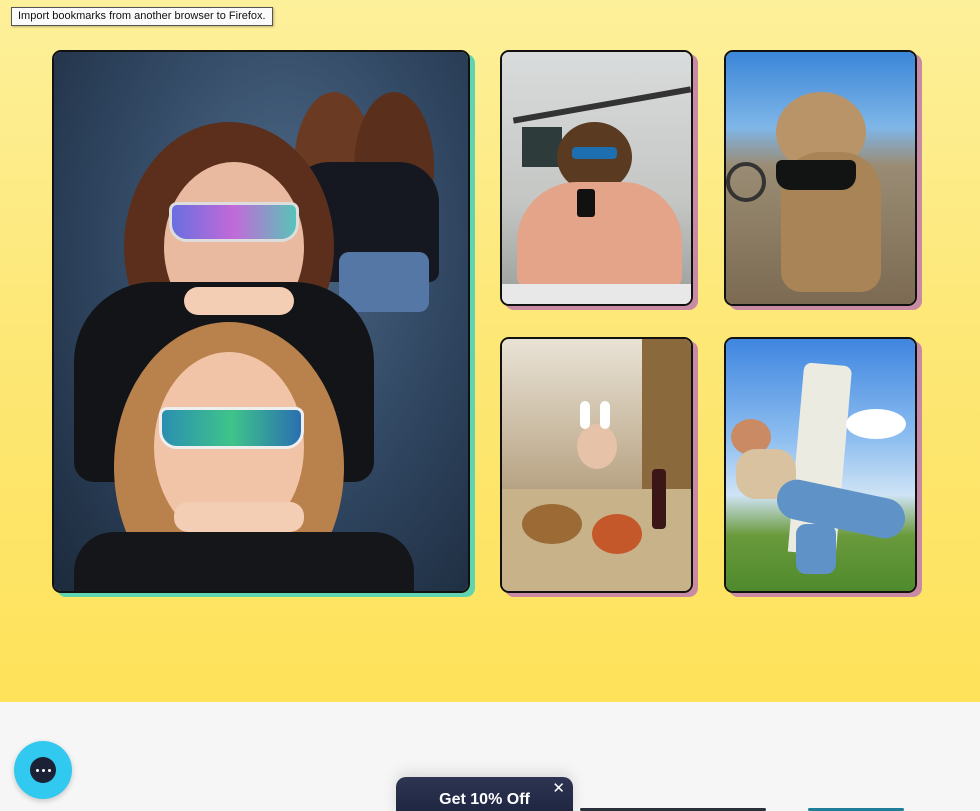 The image size is (980, 811). Describe the element at coordinates (558, 788) in the screenshot. I see `close-icon: ✕` at that location.